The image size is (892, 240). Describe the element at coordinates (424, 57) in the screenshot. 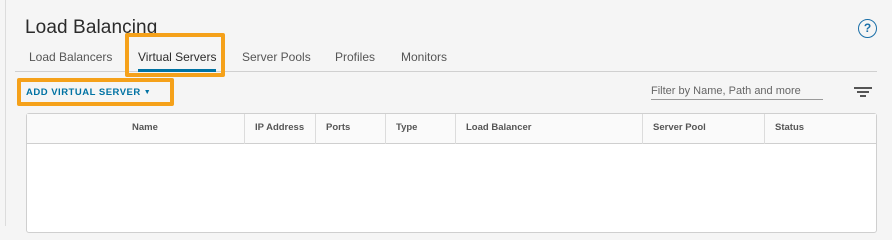

I see `tab-monitors: Monitors` at that location.